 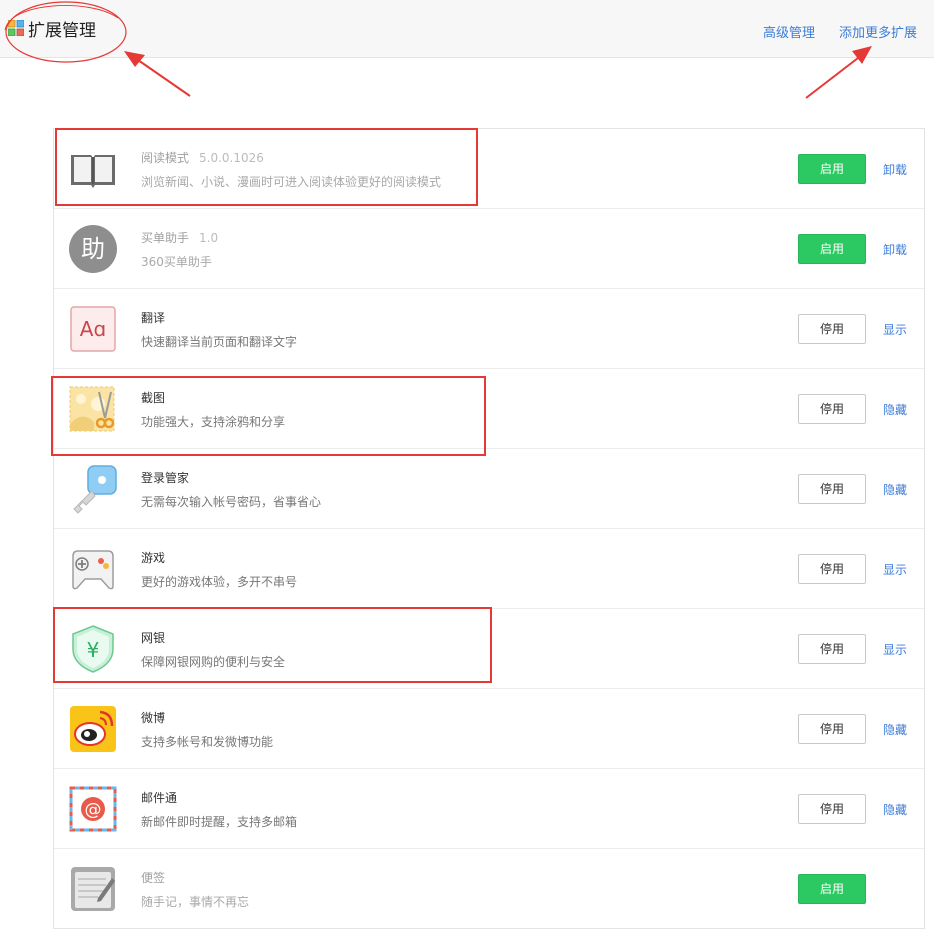 What do you see at coordinates (832, 78) in the screenshot?
I see `annotation-arrow-right` at bounding box center [832, 78].